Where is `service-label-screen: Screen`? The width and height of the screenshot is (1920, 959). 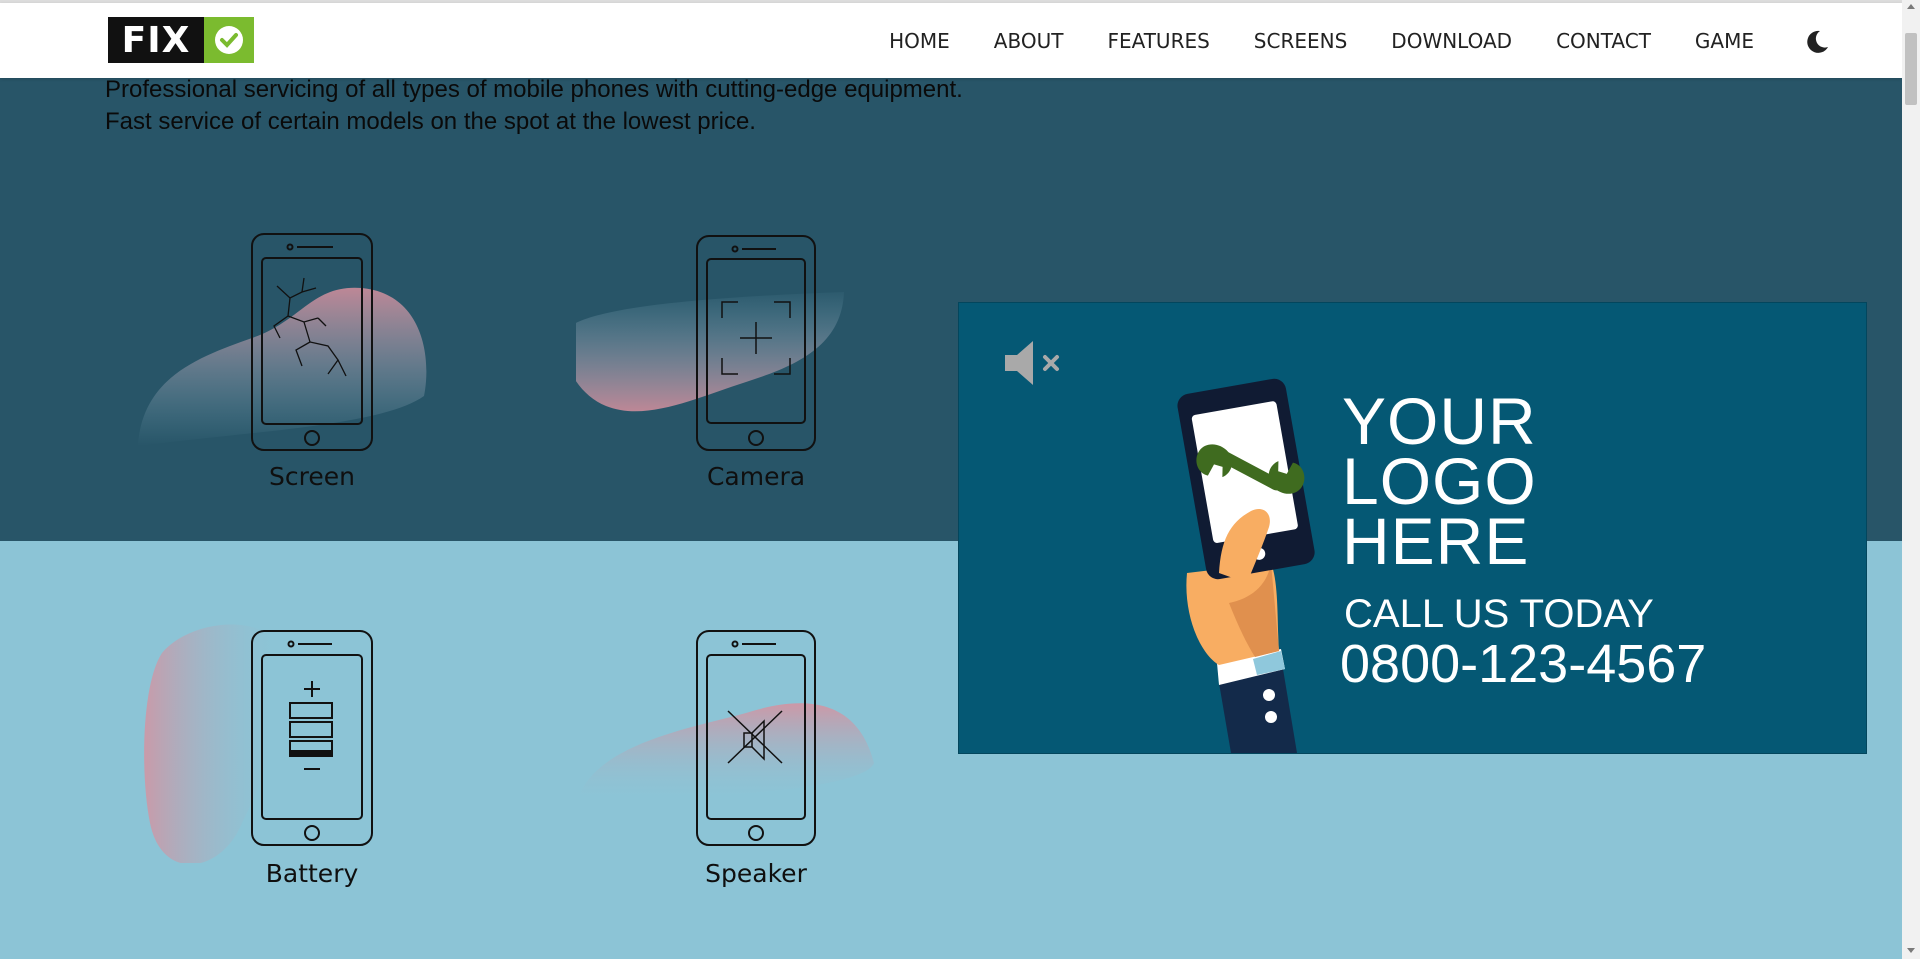
service-label-screen: Screen is located at coordinates (312, 476).